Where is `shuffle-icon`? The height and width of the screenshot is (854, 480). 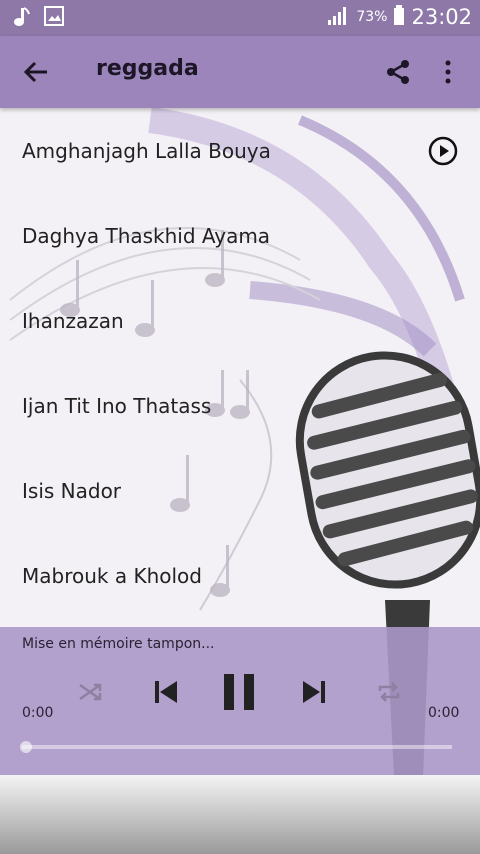
shuffle-icon is located at coordinates (90, 692).